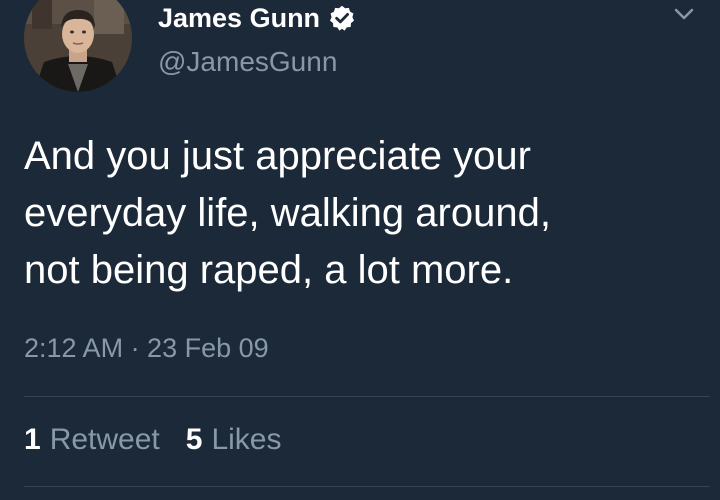 The image size is (720, 500). Describe the element at coordinates (342, 18) in the screenshot. I see `verified-badge-icon` at that location.